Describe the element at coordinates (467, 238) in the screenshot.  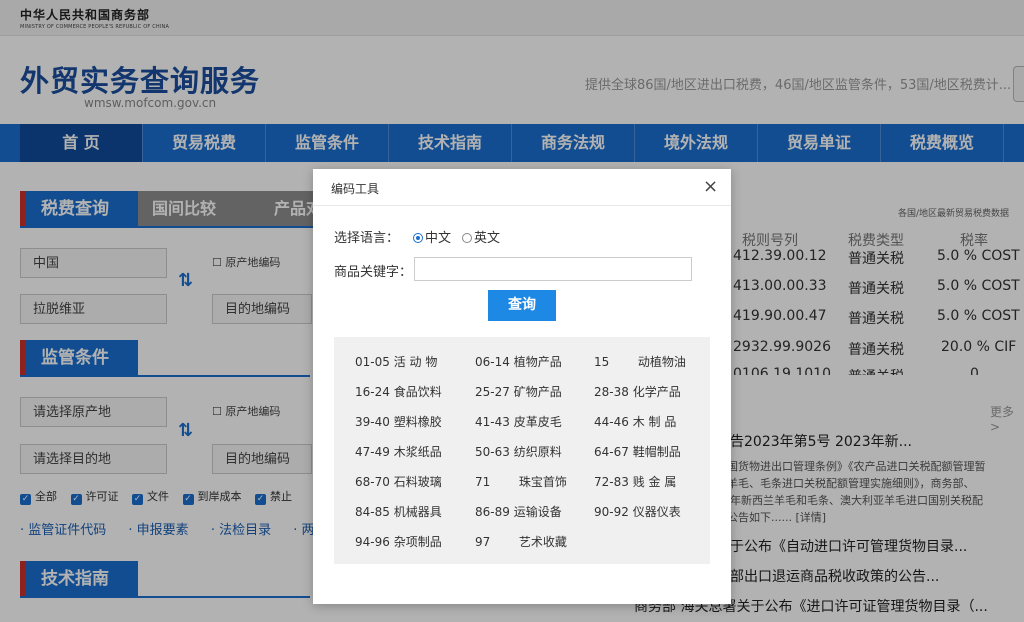
I see `radio-icon` at that location.